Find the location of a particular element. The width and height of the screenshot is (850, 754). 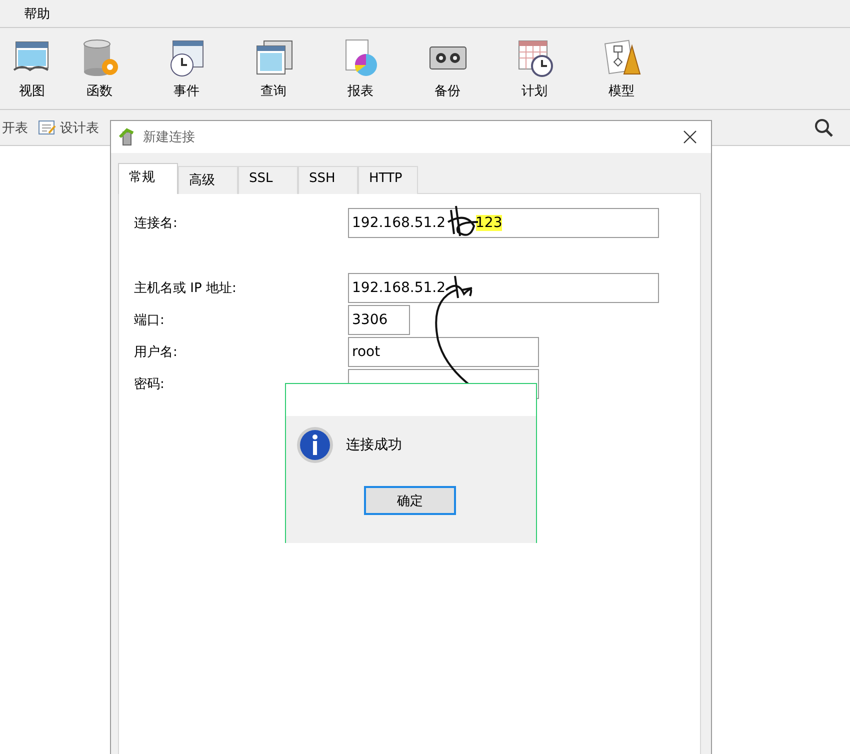

toolbar-button: 报表 is located at coordinates (360, 68).